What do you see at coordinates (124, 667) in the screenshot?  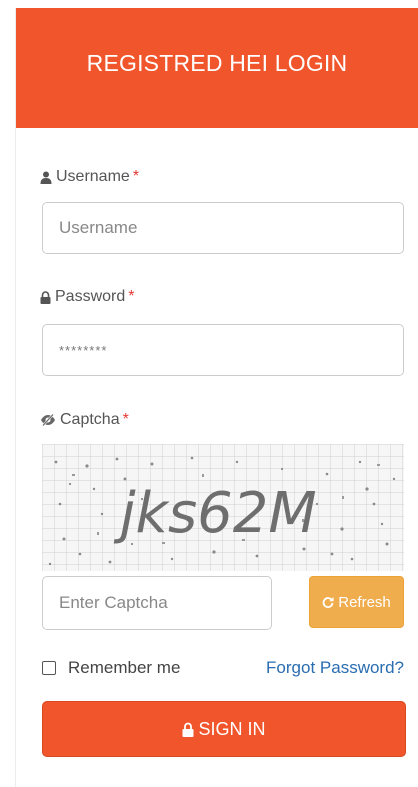 I see `remember-label: Remember me` at bounding box center [124, 667].